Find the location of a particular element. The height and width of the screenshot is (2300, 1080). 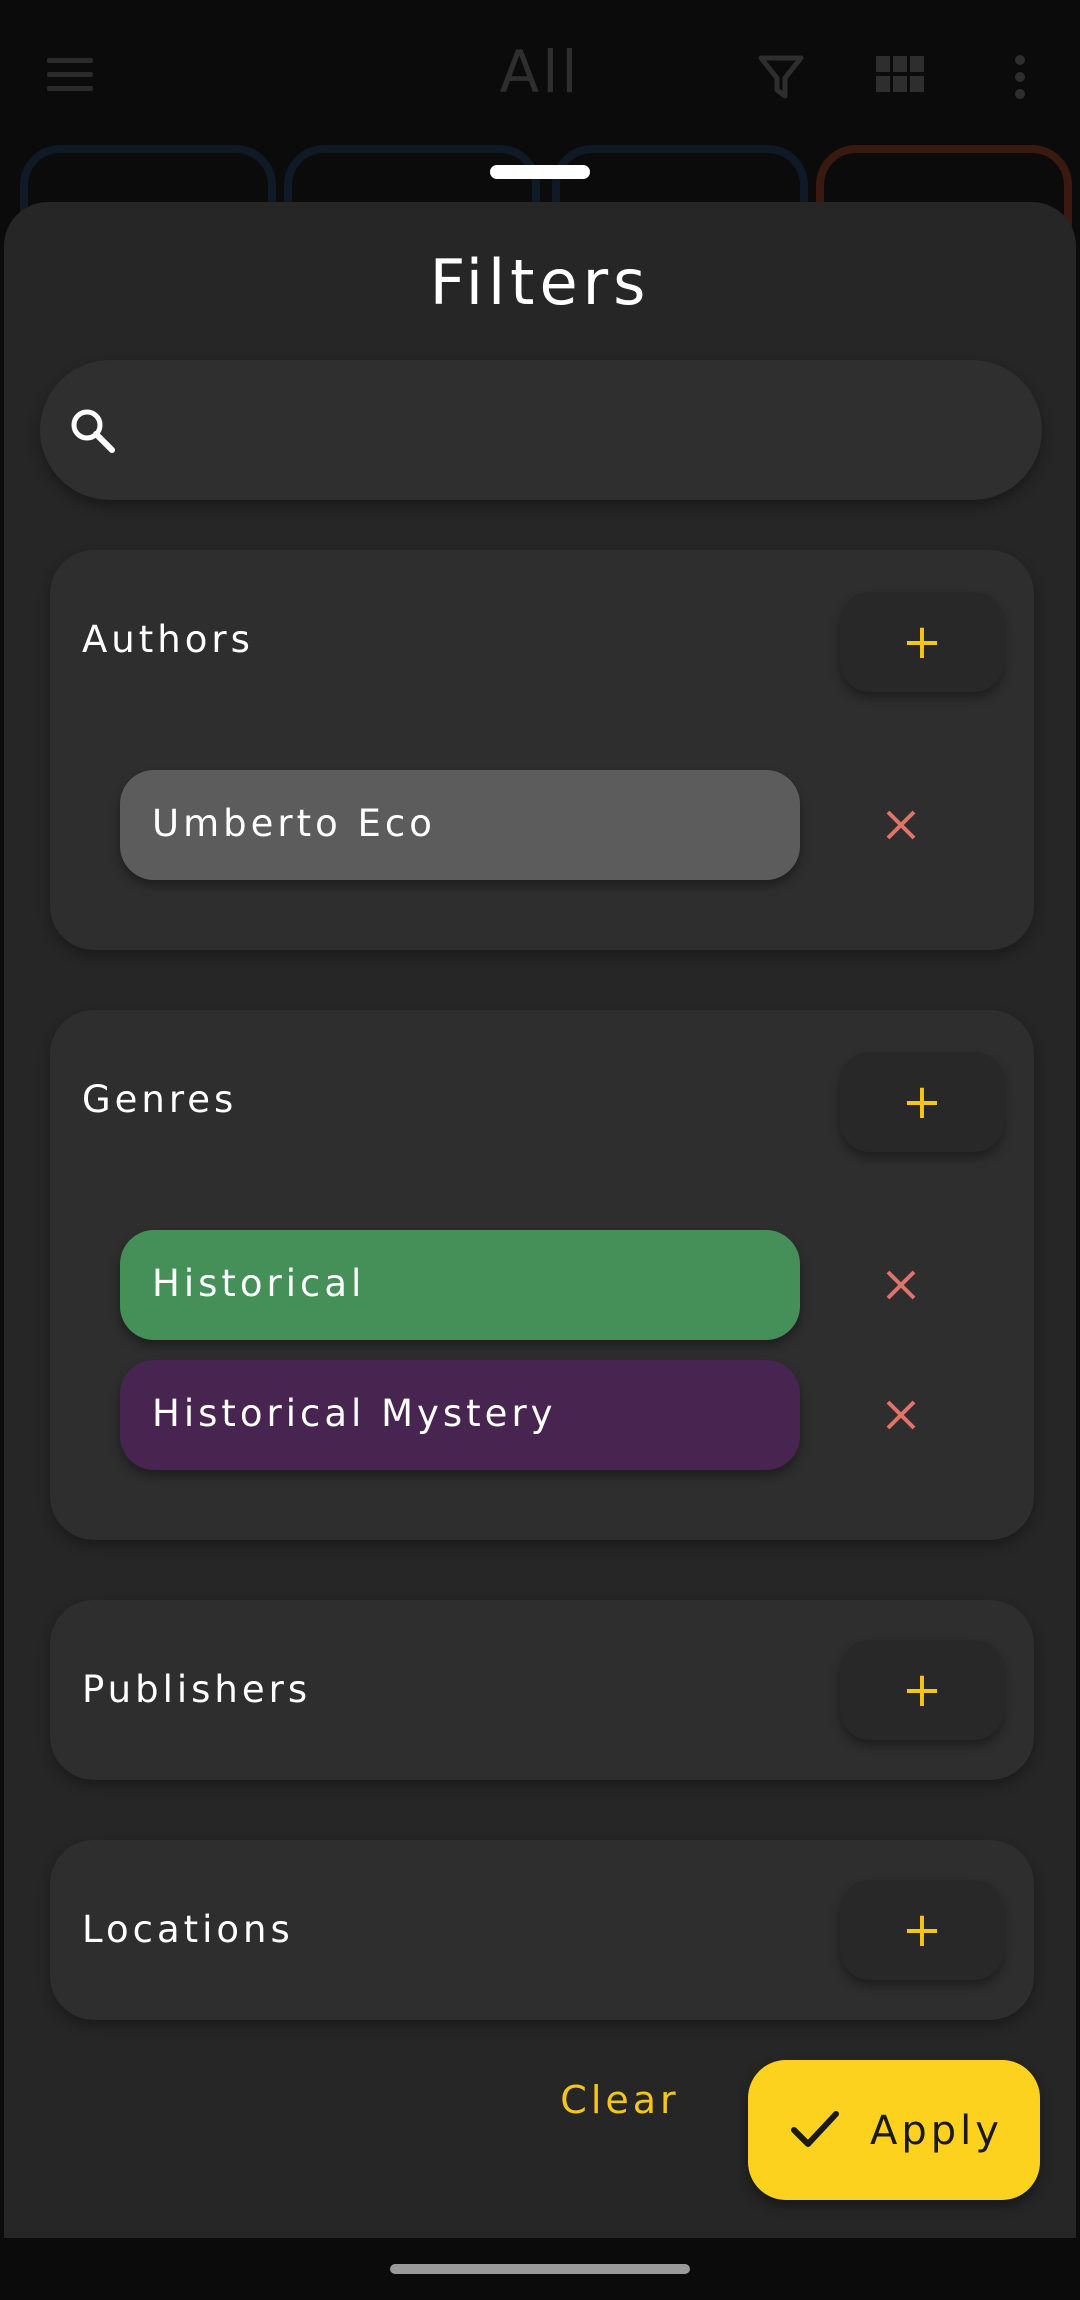

more-vert-icon is located at coordinates (1020, 79).